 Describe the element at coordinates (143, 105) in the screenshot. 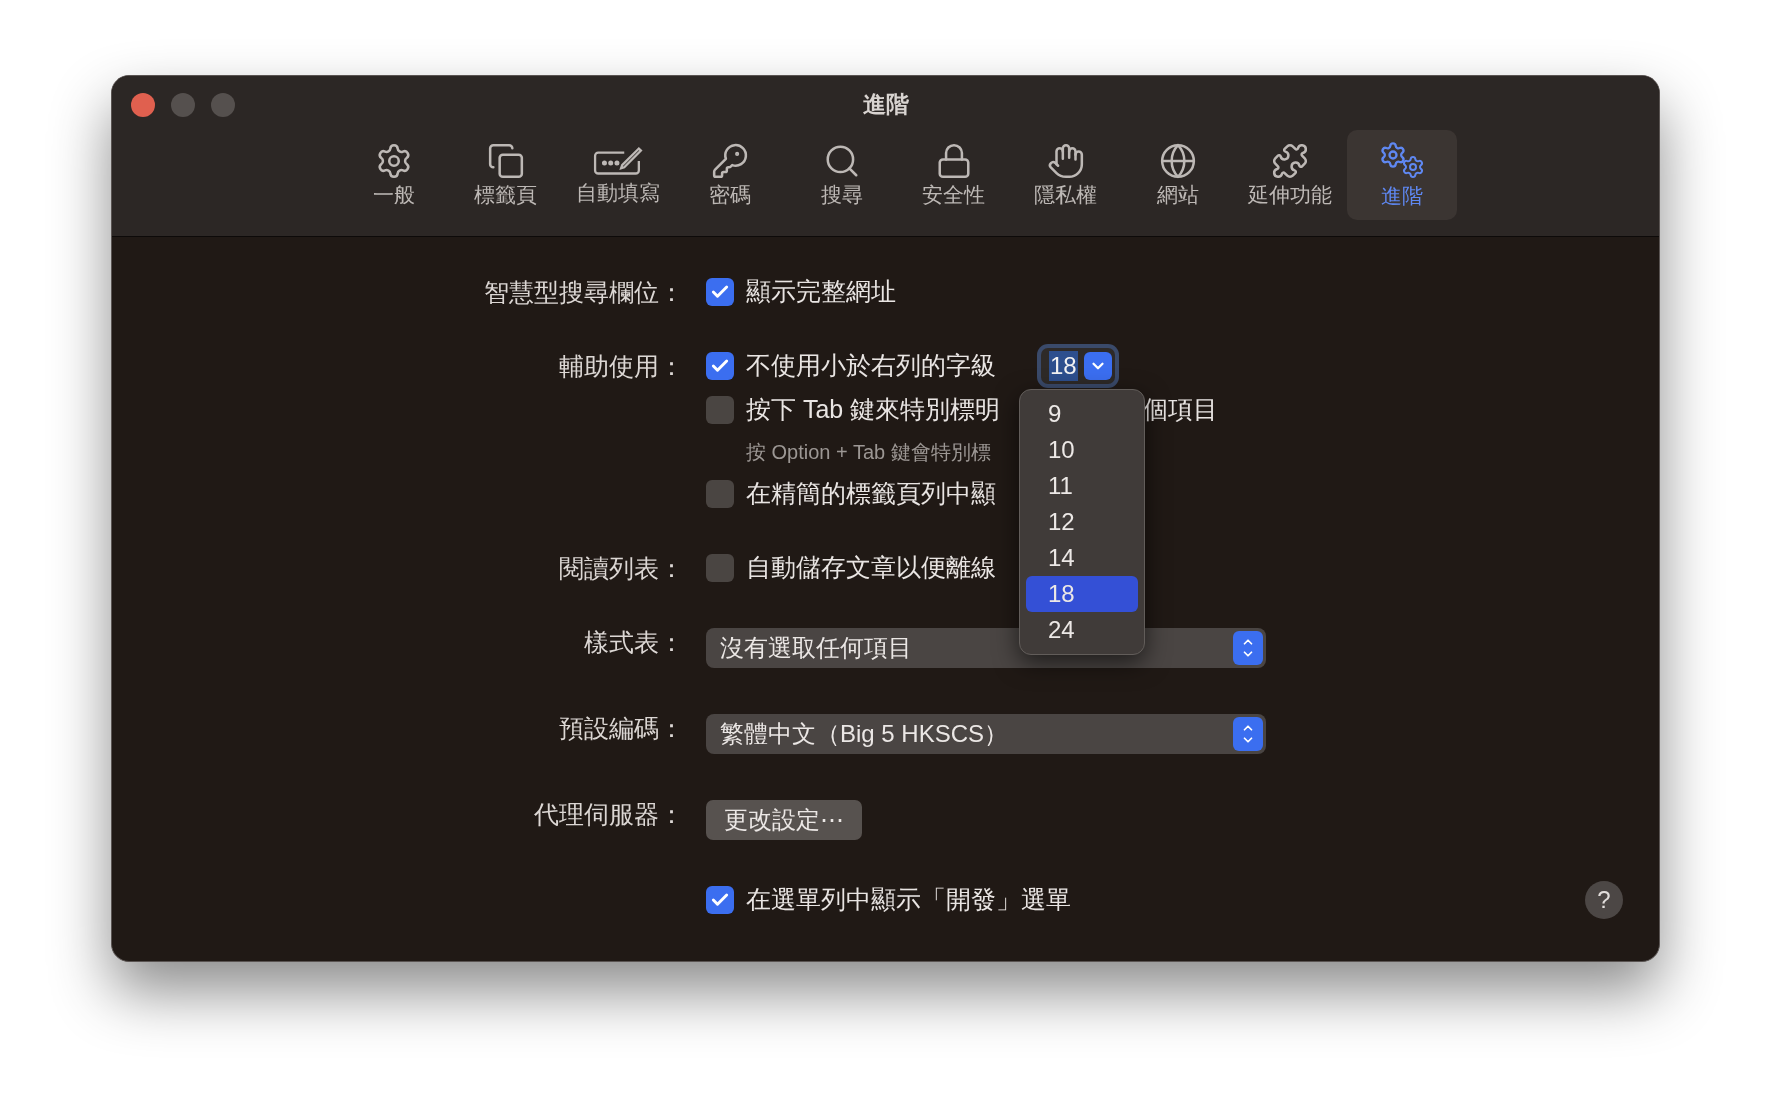

I see `close-button` at that location.